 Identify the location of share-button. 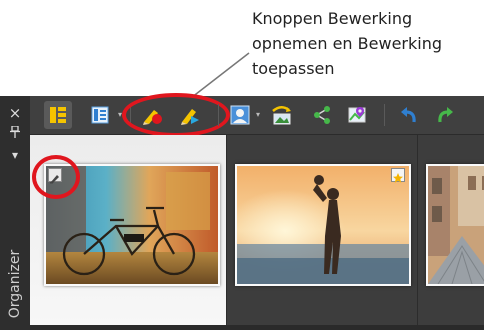
(322, 115).